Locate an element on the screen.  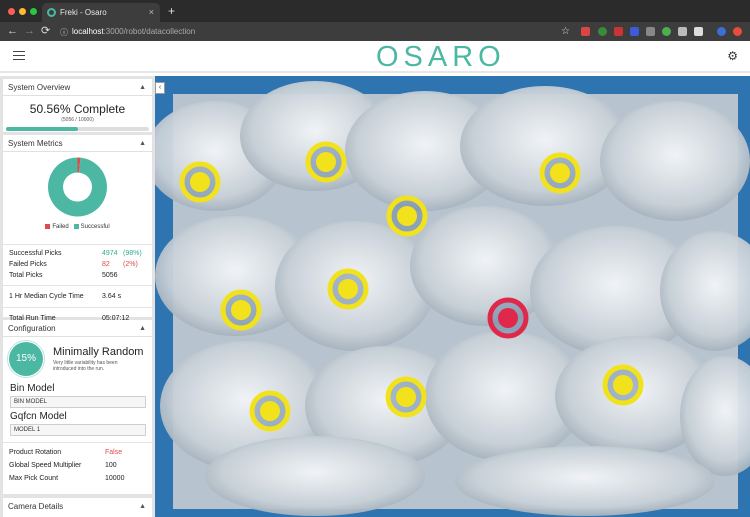
metric-value: 3.64 s is located at coordinates (112, 297).